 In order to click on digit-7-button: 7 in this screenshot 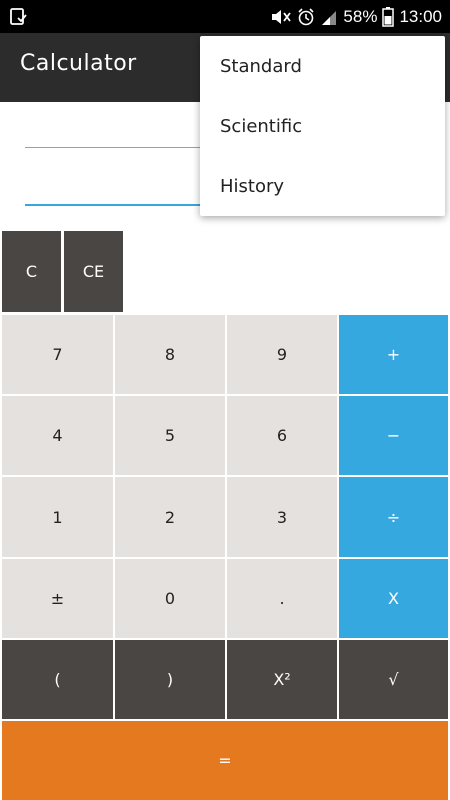, I will do `click(57, 354)`.